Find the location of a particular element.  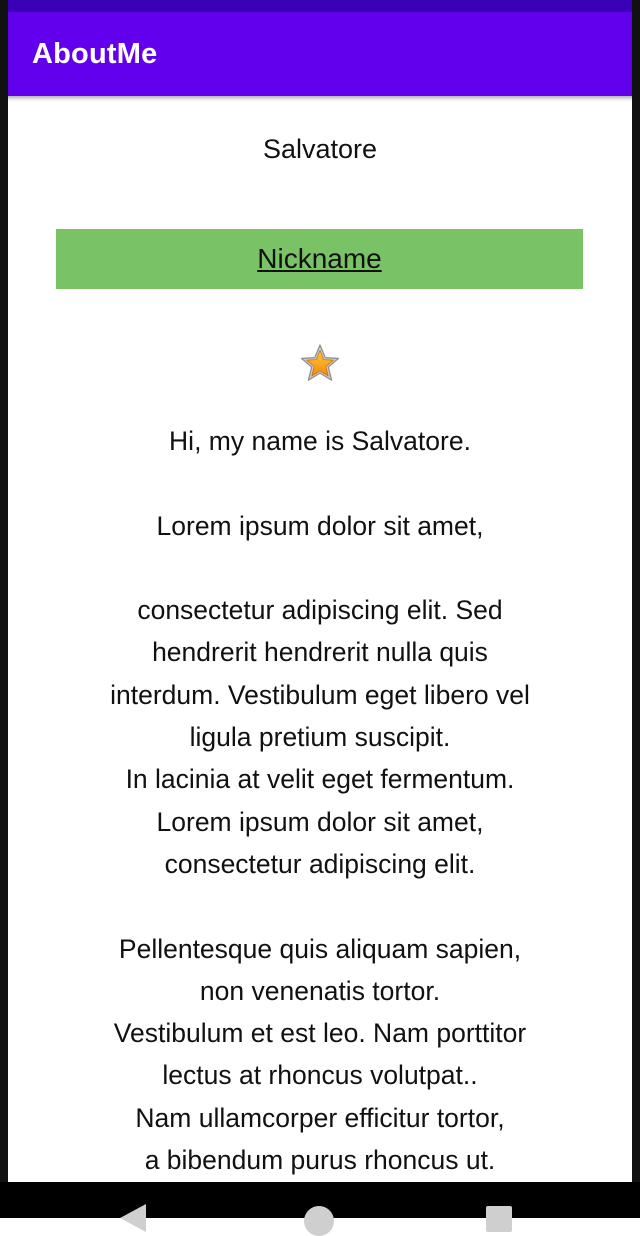

nickname-button-label: Nickname is located at coordinates (319, 258).